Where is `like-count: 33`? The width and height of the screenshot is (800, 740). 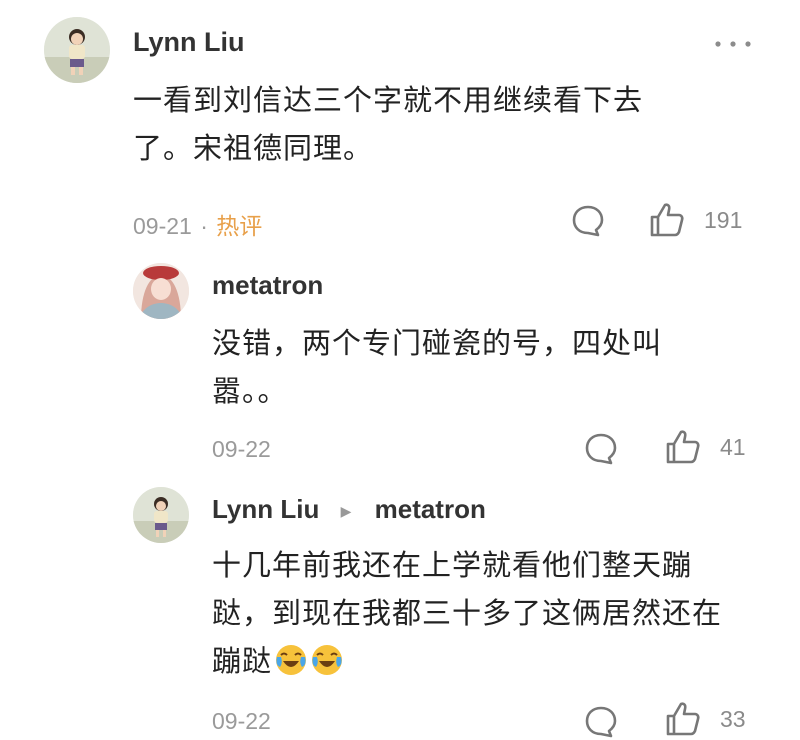
like-count: 33 is located at coordinates (733, 718).